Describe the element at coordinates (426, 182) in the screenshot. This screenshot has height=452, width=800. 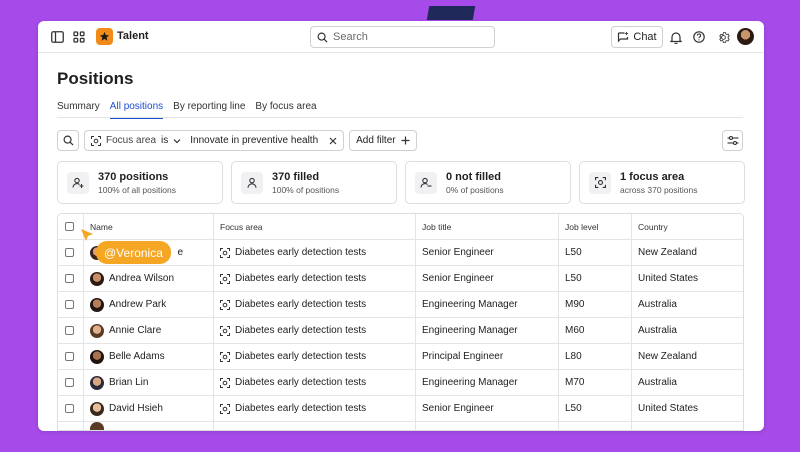
I see `user-minus-icon` at that location.